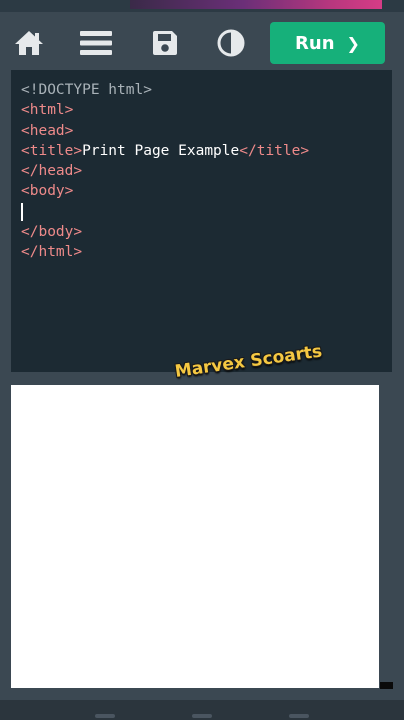  I want to click on run-button-label: Run, so click(315, 43).